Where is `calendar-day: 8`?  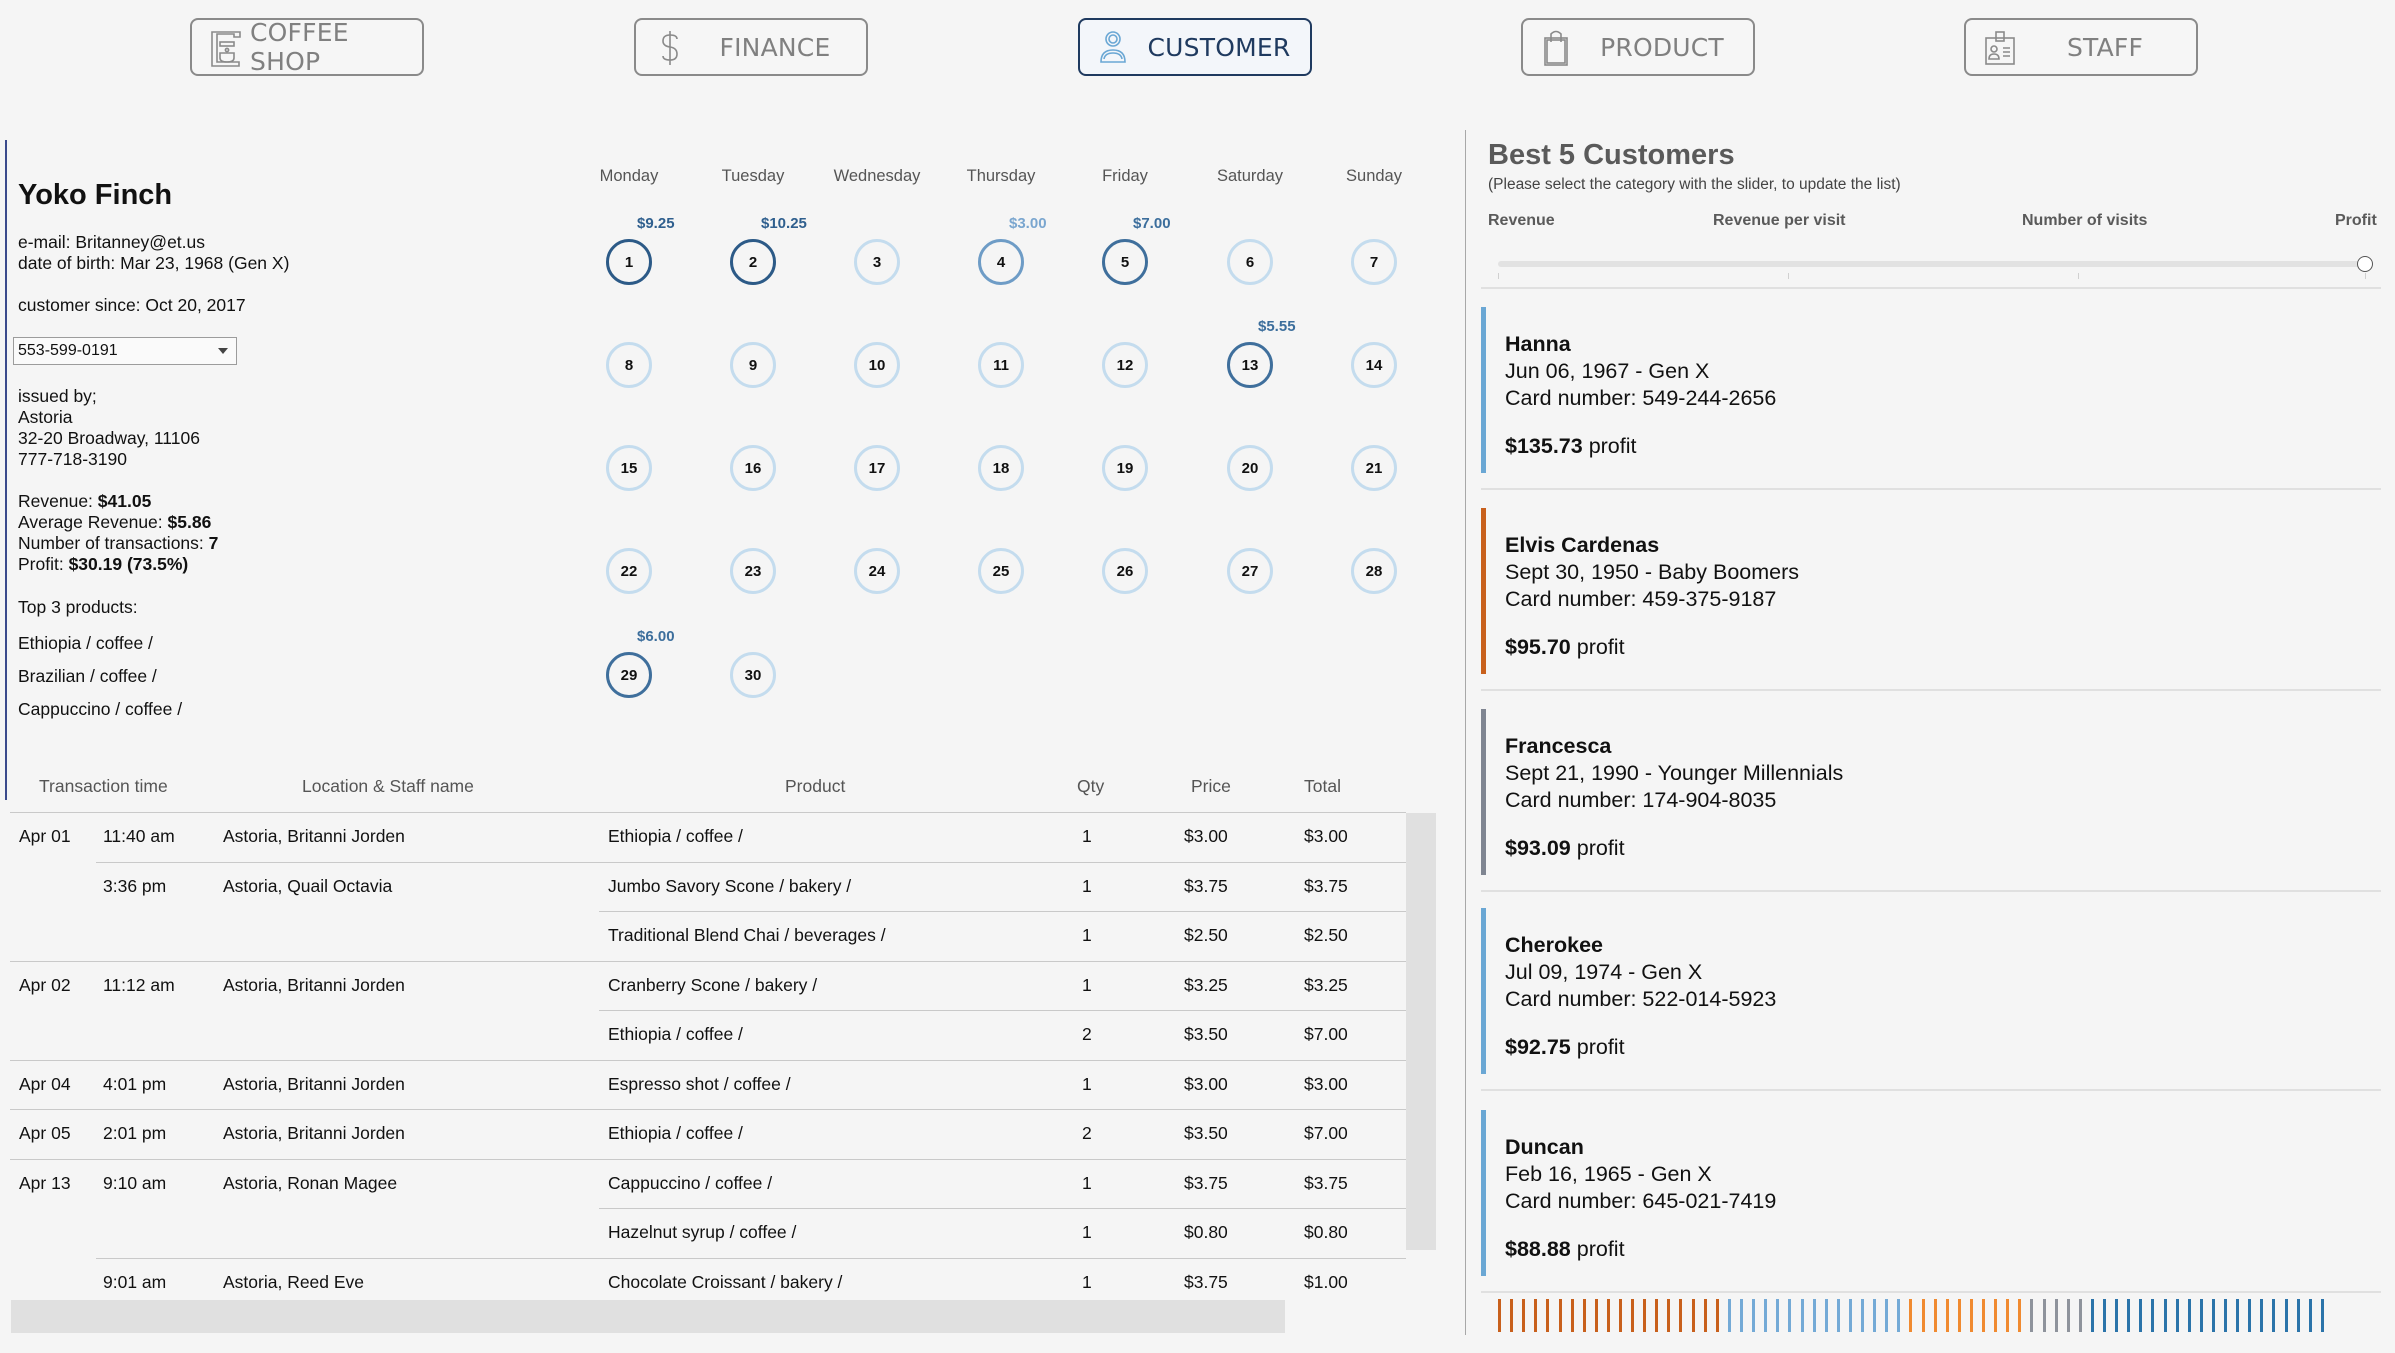 calendar-day: 8 is located at coordinates (629, 365).